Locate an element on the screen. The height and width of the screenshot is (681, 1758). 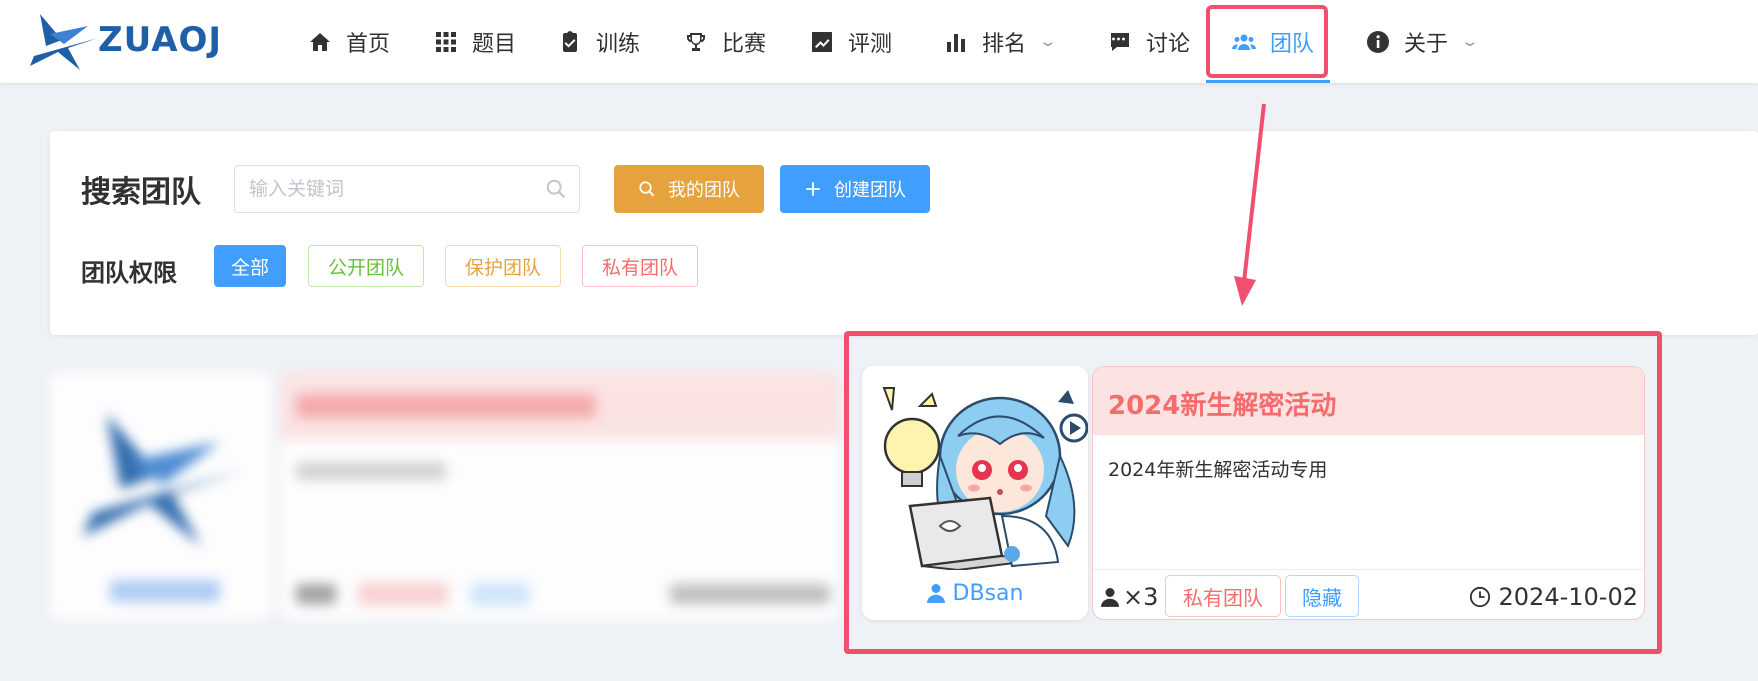
bar-chart-icon is located at coordinates (956, 42).